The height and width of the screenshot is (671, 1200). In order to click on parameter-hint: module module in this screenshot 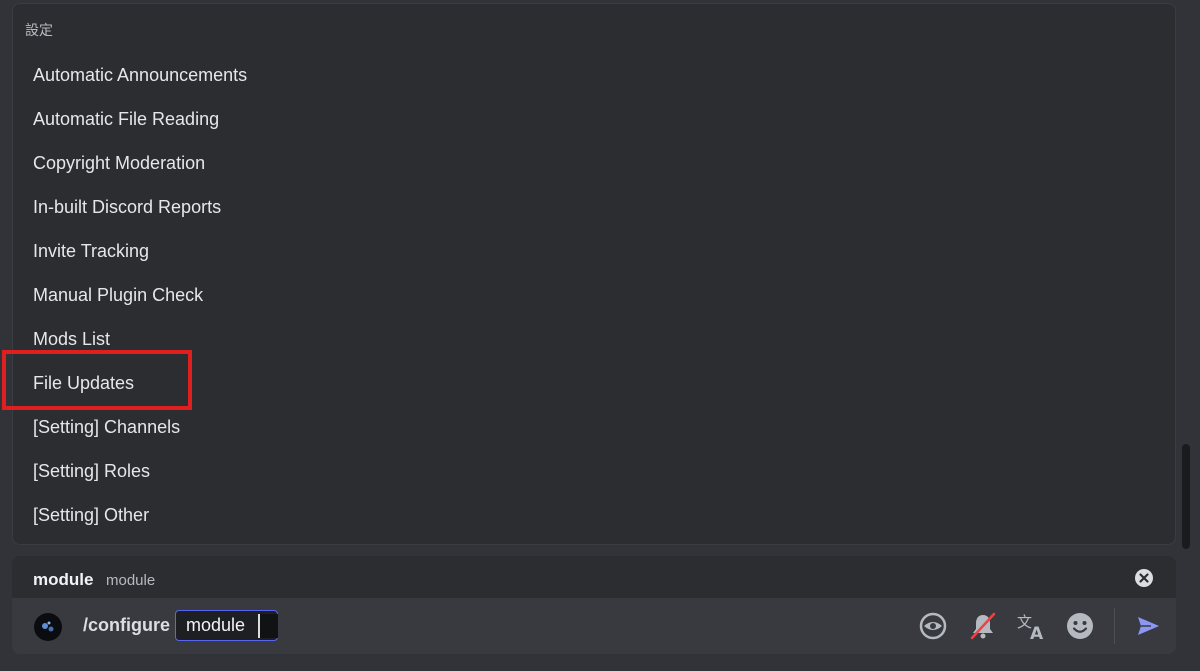, I will do `click(594, 577)`.